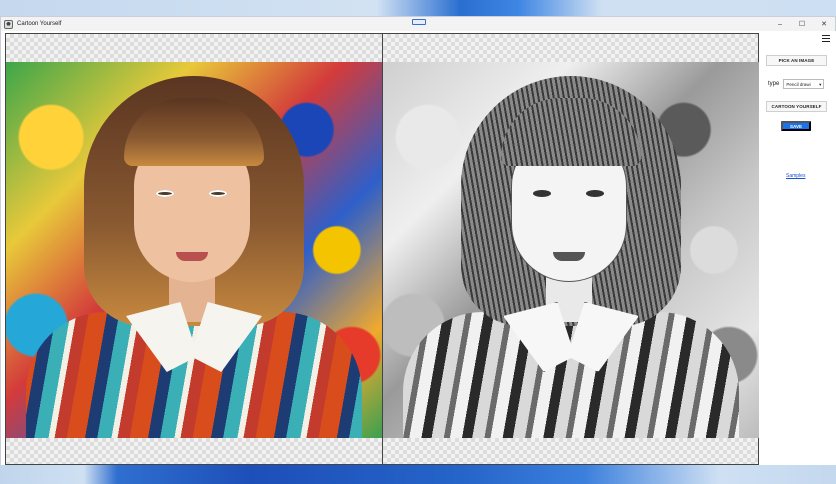  I want to click on samples-link: Samples, so click(795, 176).